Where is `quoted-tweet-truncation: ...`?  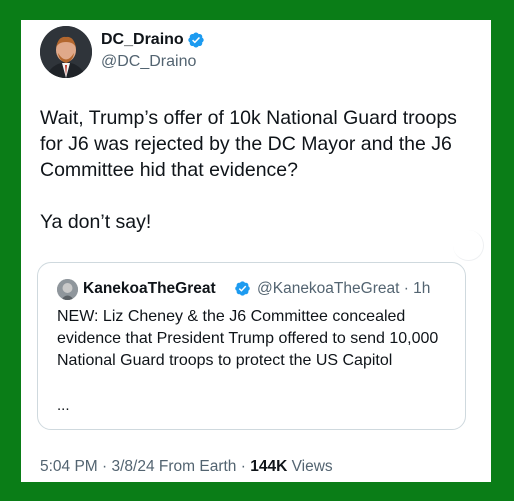
quoted-tweet-truncation: ... is located at coordinates (63, 405).